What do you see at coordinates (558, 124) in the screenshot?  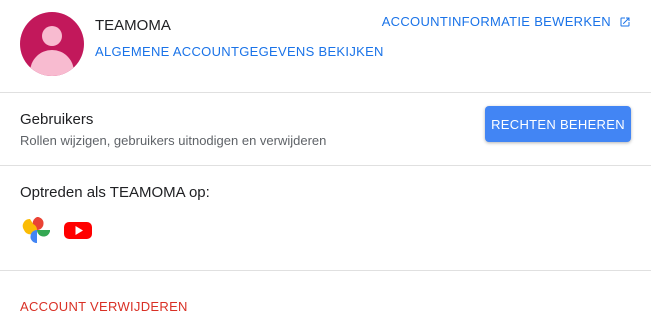 I see `manage-rights-button: RECHTEN BEHEREN` at bounding box center [558, 124].